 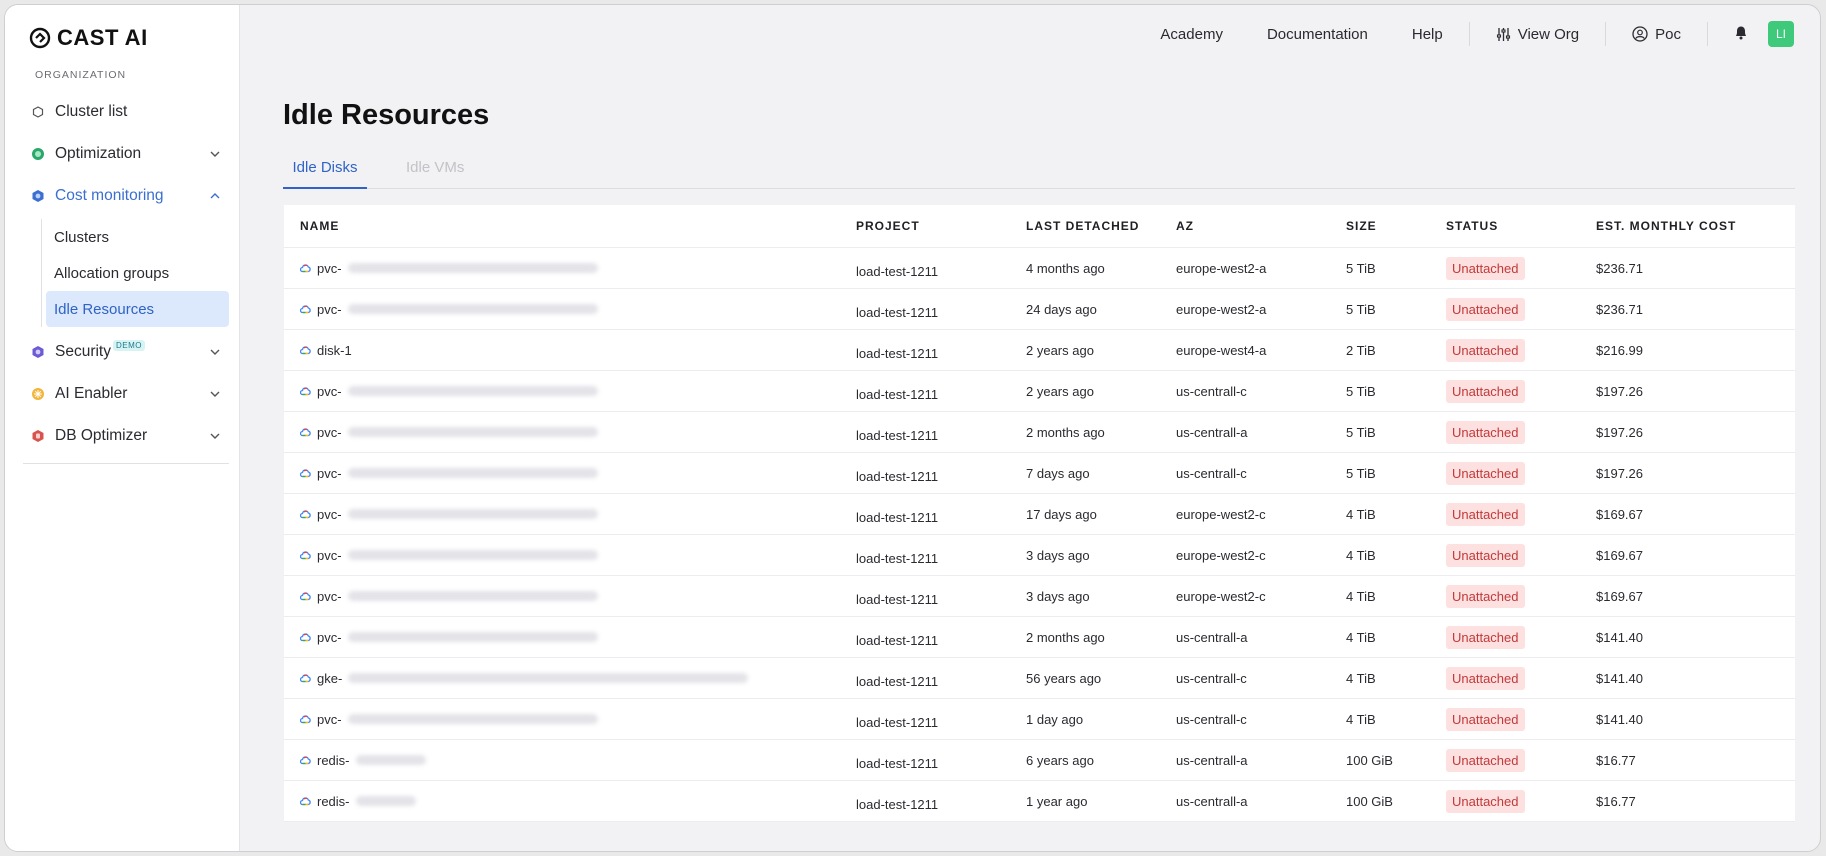 What do you see at coordinates (137, 309) in the screenshot?
I see `sidebar-subitem-idle-resources: Idle Resources` at bounding box center [137, 309].